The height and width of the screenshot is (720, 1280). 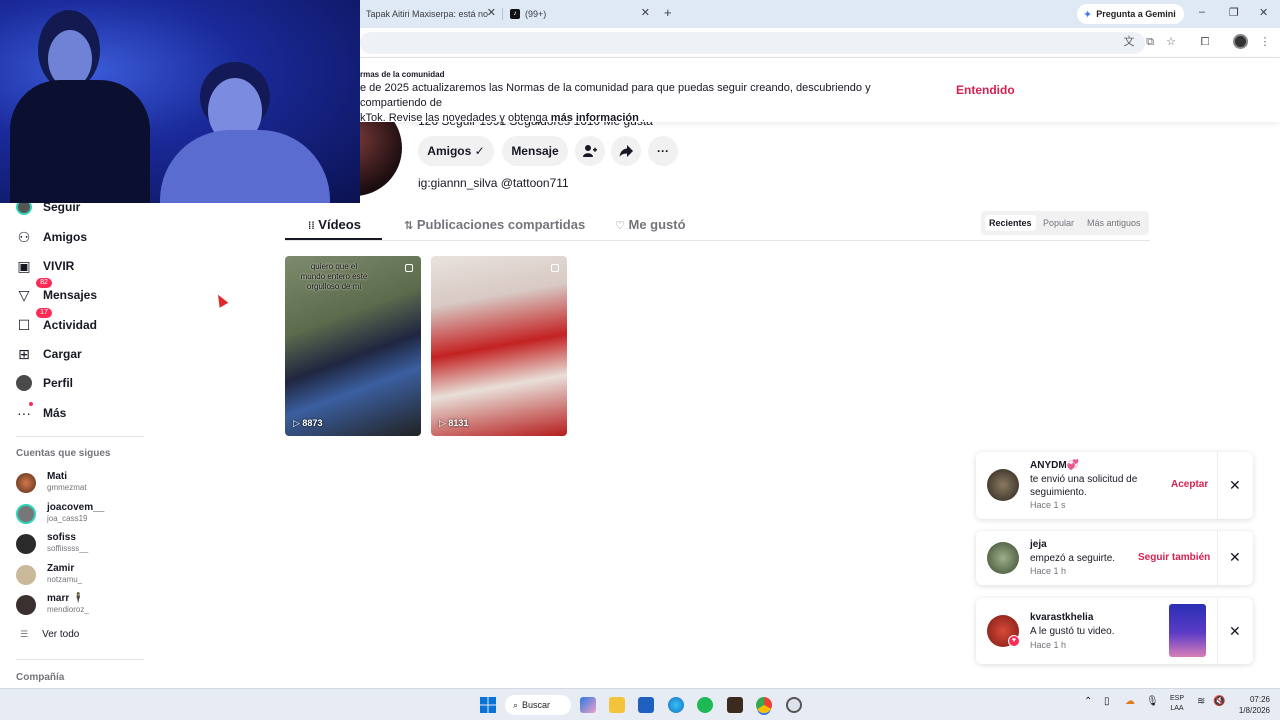 What do you see at coordinates (41, 413) in the screenshot?
I see `sidebar-item-more: ··· Más` at bounding box center [41, 413].